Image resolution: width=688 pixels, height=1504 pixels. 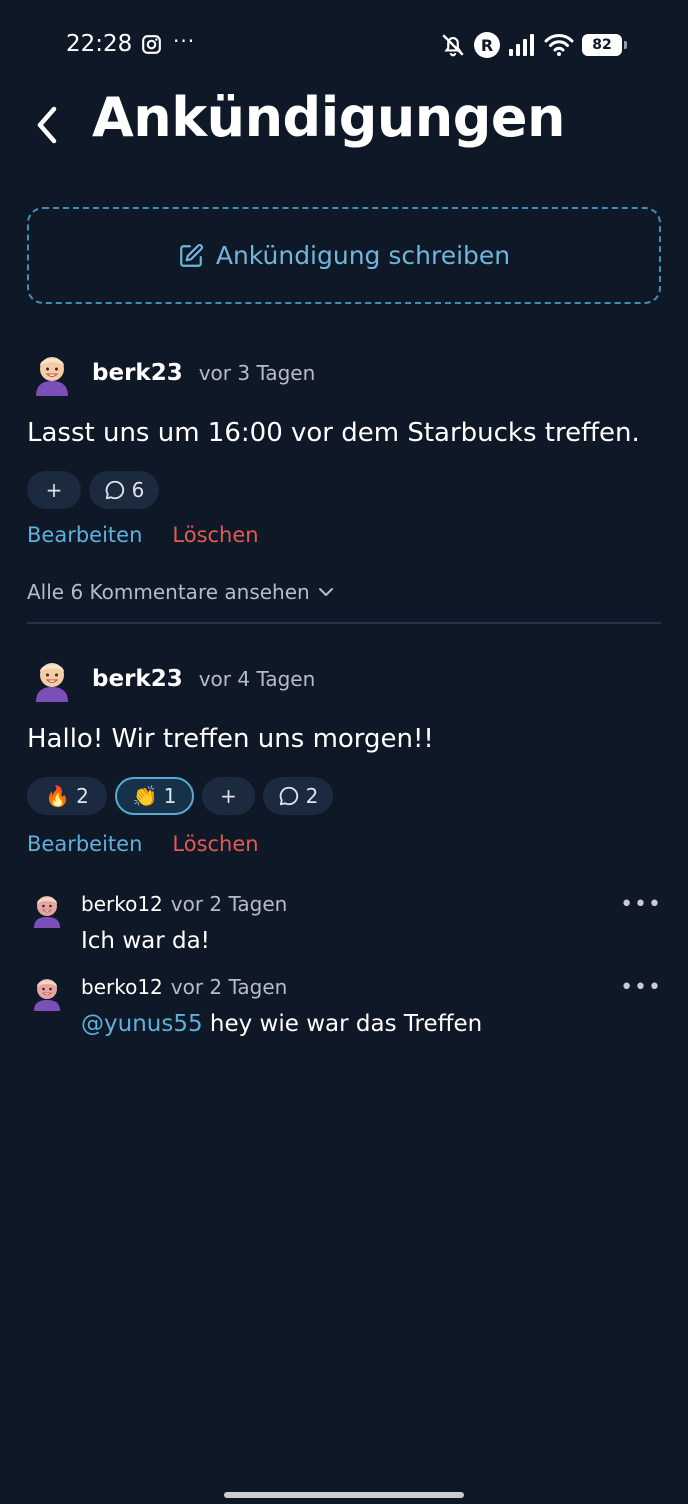 What do you see at coordinates (99, 44) in the screenshot?
I see `status-time: 22:28` at bounding box center [99, 44].